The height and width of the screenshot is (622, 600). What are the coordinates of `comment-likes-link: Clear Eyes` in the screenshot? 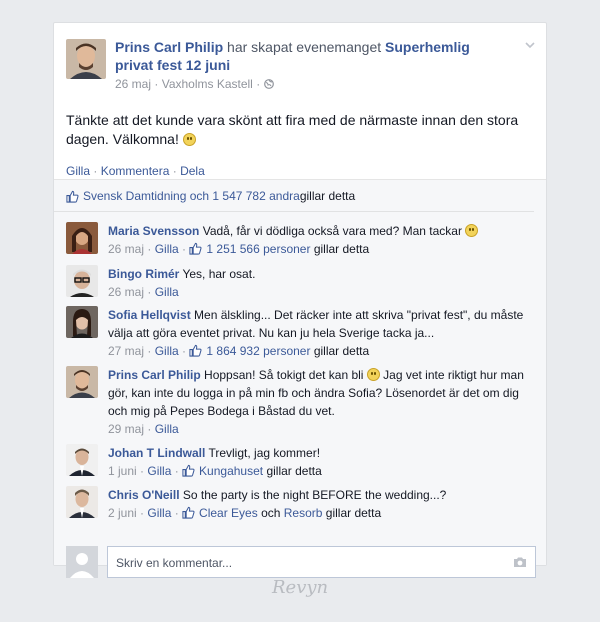 It's located at (228, 513).